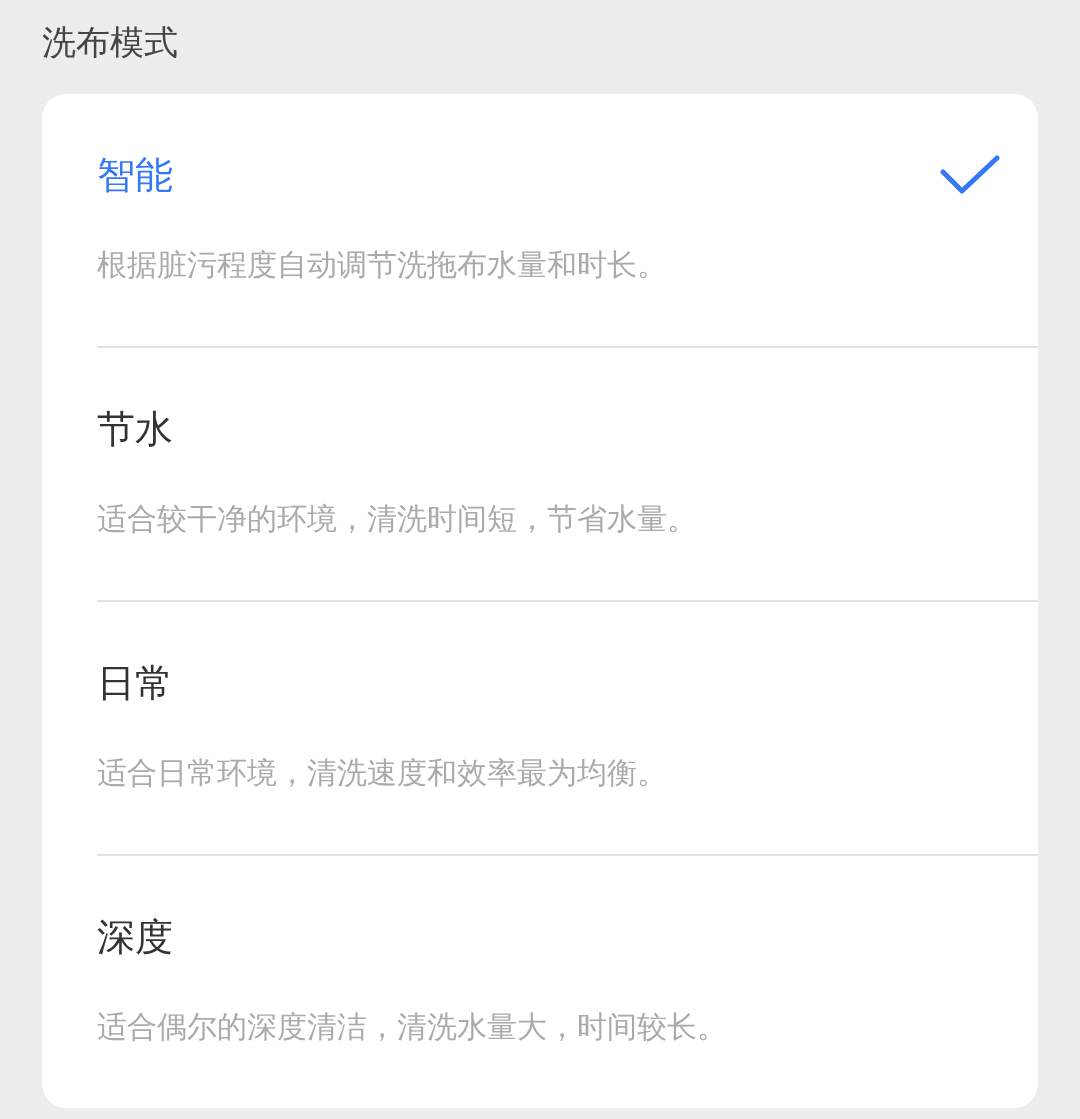 The width and height of the screenshot is (1080, 1119). I want to click on mode-description: 根据脏污程度自动调节洗拖布水量和时长。, so click(382, 265).